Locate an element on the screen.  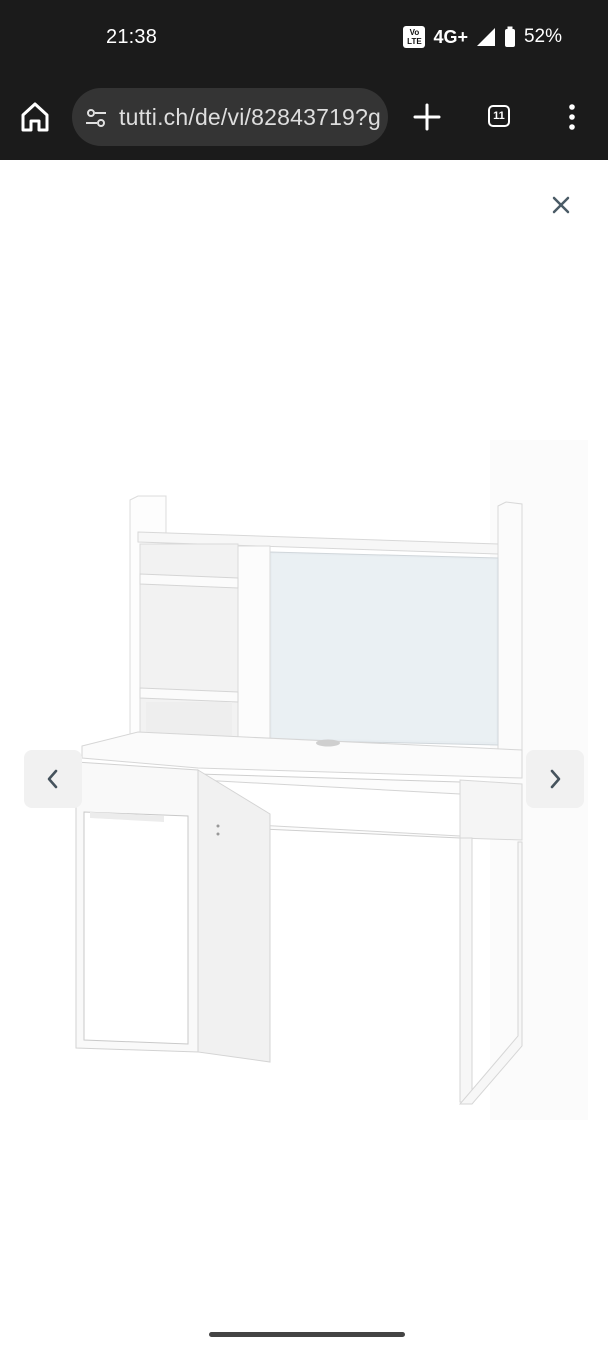
status-time: 21:38 is located at coordinates (132, 37).